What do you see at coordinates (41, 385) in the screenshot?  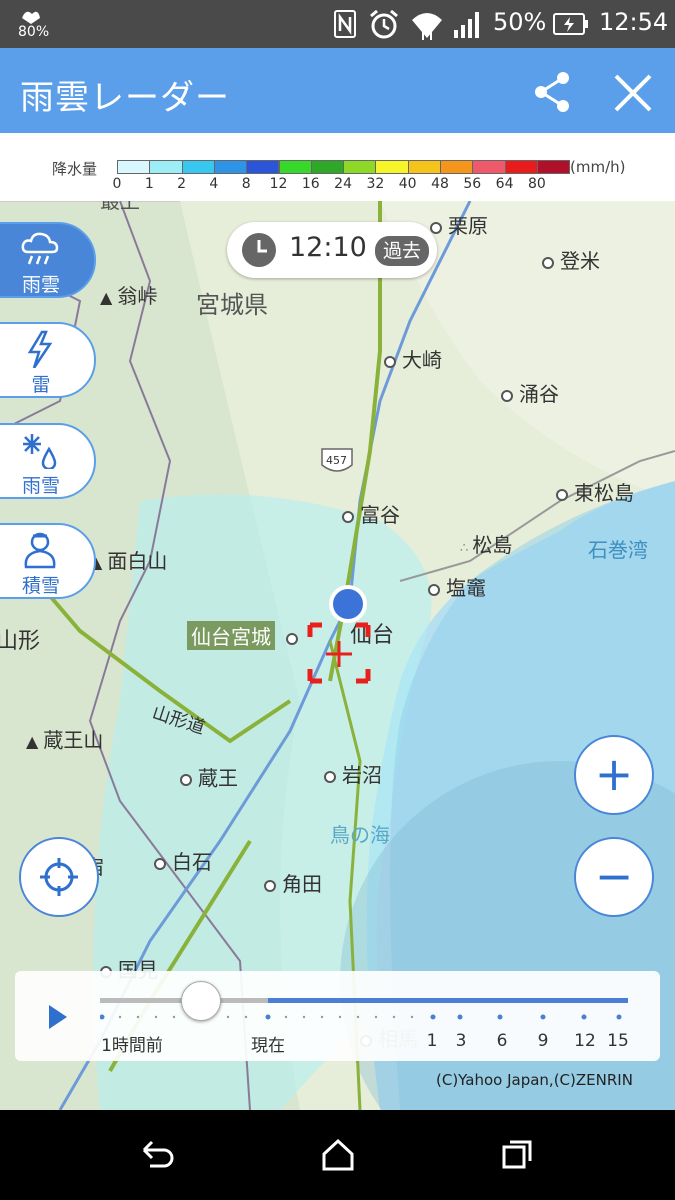 I see `tab-label: 雷` at bounding box center [41, 385].